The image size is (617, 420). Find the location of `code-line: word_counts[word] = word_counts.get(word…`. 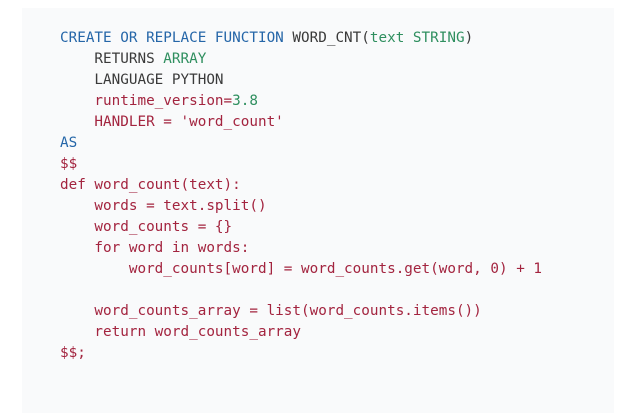

code-line: word_counts[word] = word_counts.get(word… is located at coordinates (301, 269).